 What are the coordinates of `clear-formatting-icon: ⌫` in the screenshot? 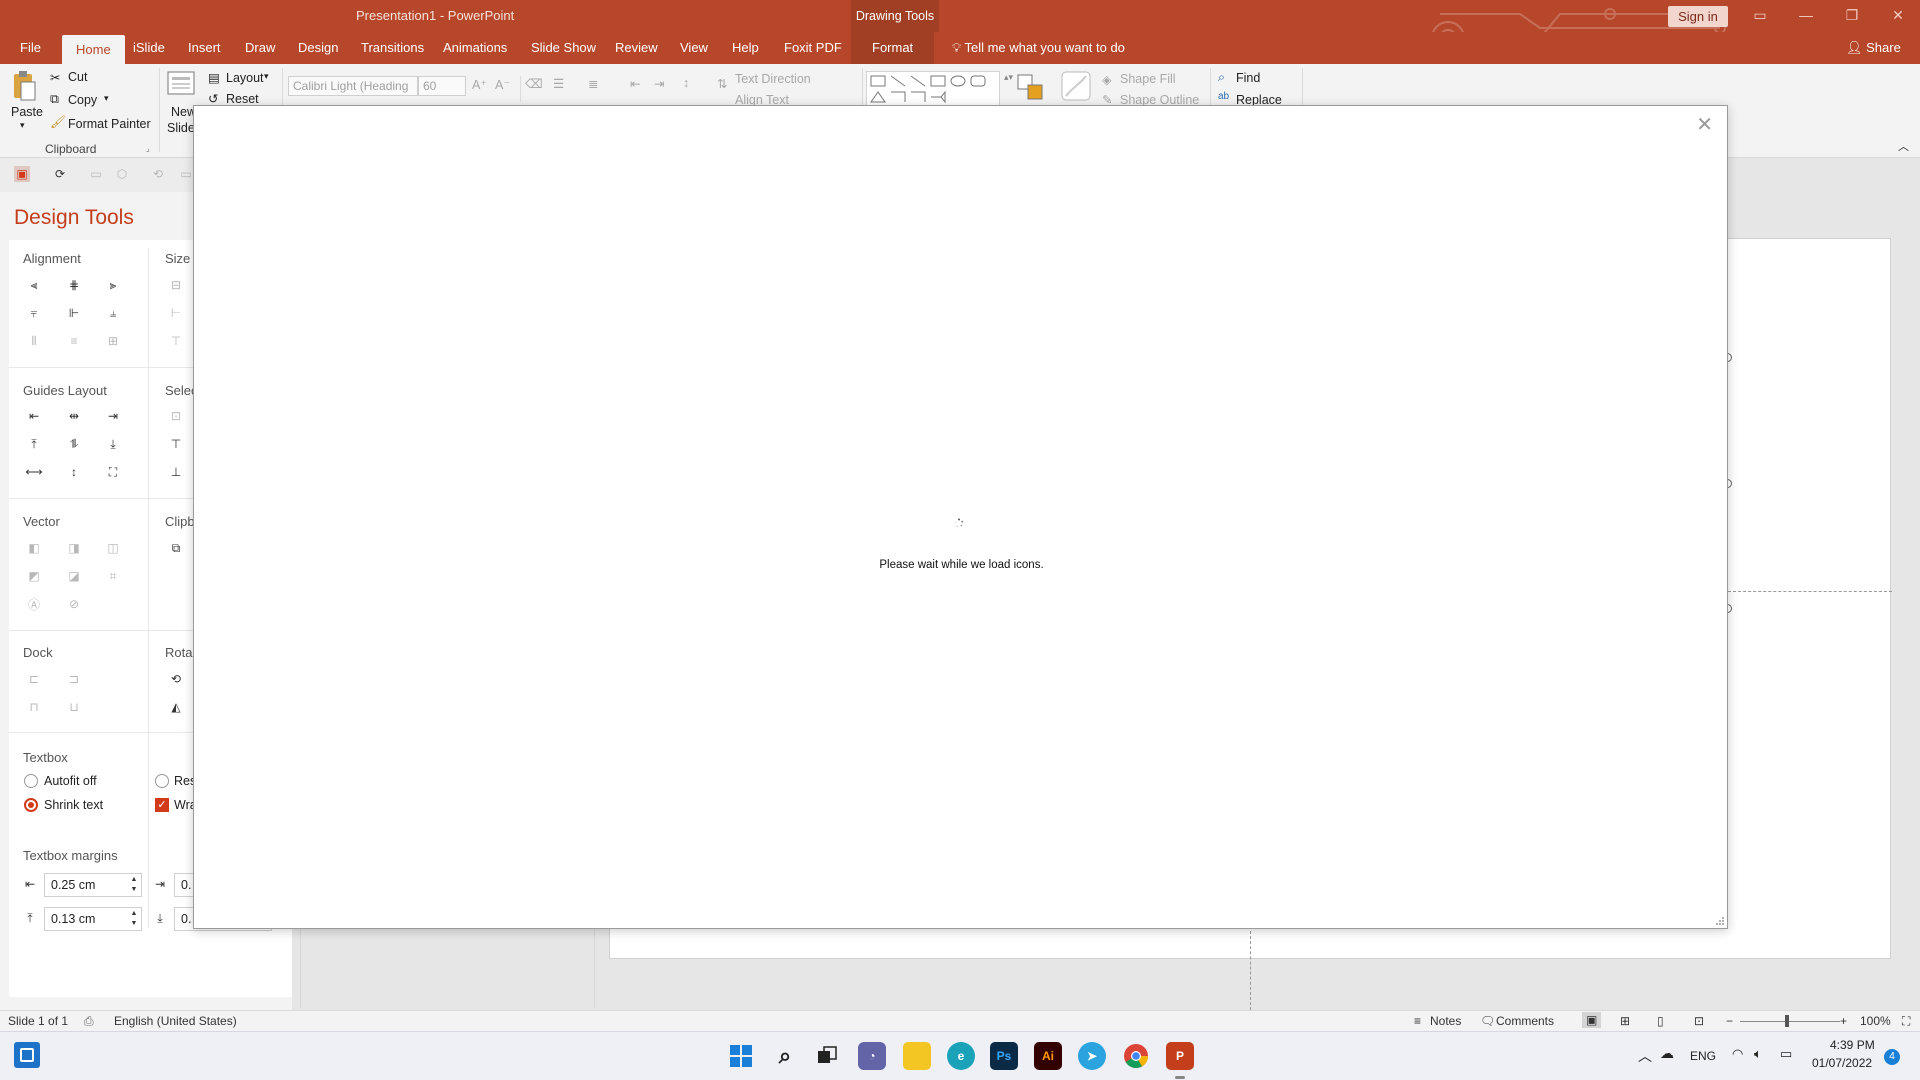 It's located at (534, 83).